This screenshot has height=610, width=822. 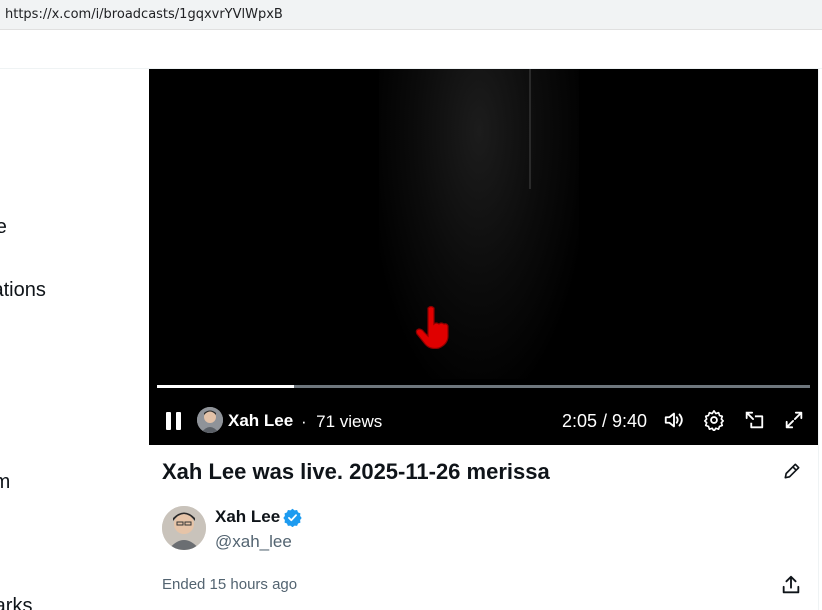 I want to click on sidebar-item-premium: ium, so click(x=5, y=482).